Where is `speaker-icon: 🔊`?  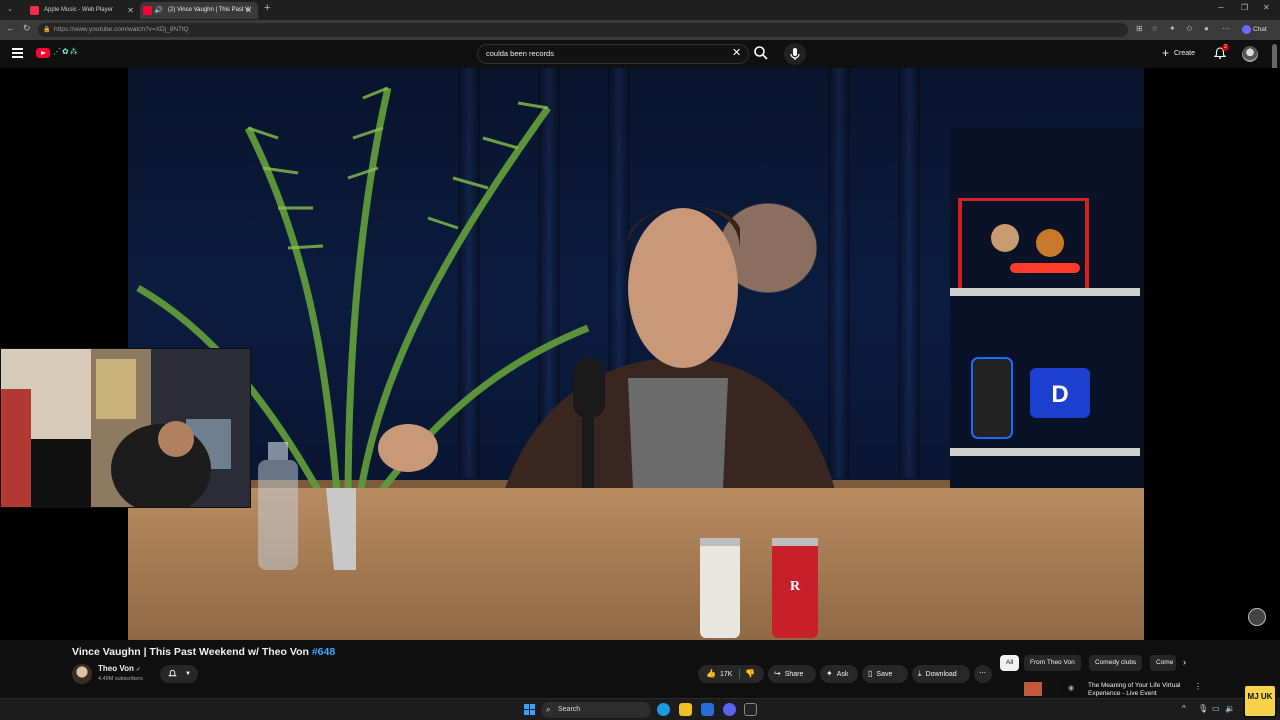 speaker-icon: 🔊 is located at coordinates (158, 10).